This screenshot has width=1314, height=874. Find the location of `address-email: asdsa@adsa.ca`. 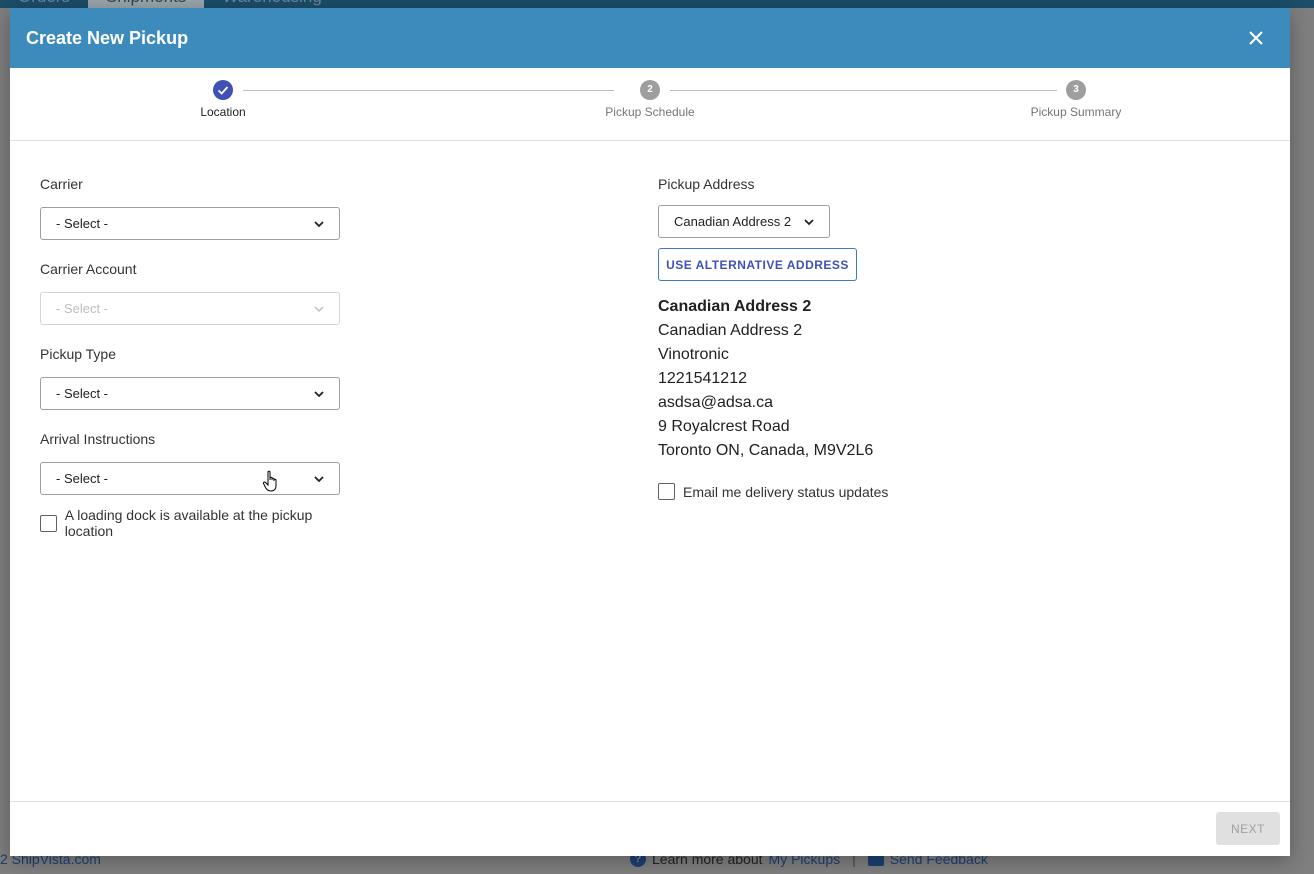

address-email: asdsa@adsa.ca is located at coordinates (715, 402).